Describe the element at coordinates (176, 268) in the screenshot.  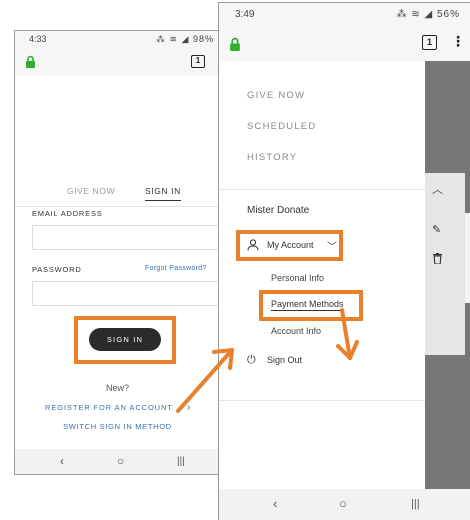
I see `forgot-password-link: Forgot Password?` at that location.